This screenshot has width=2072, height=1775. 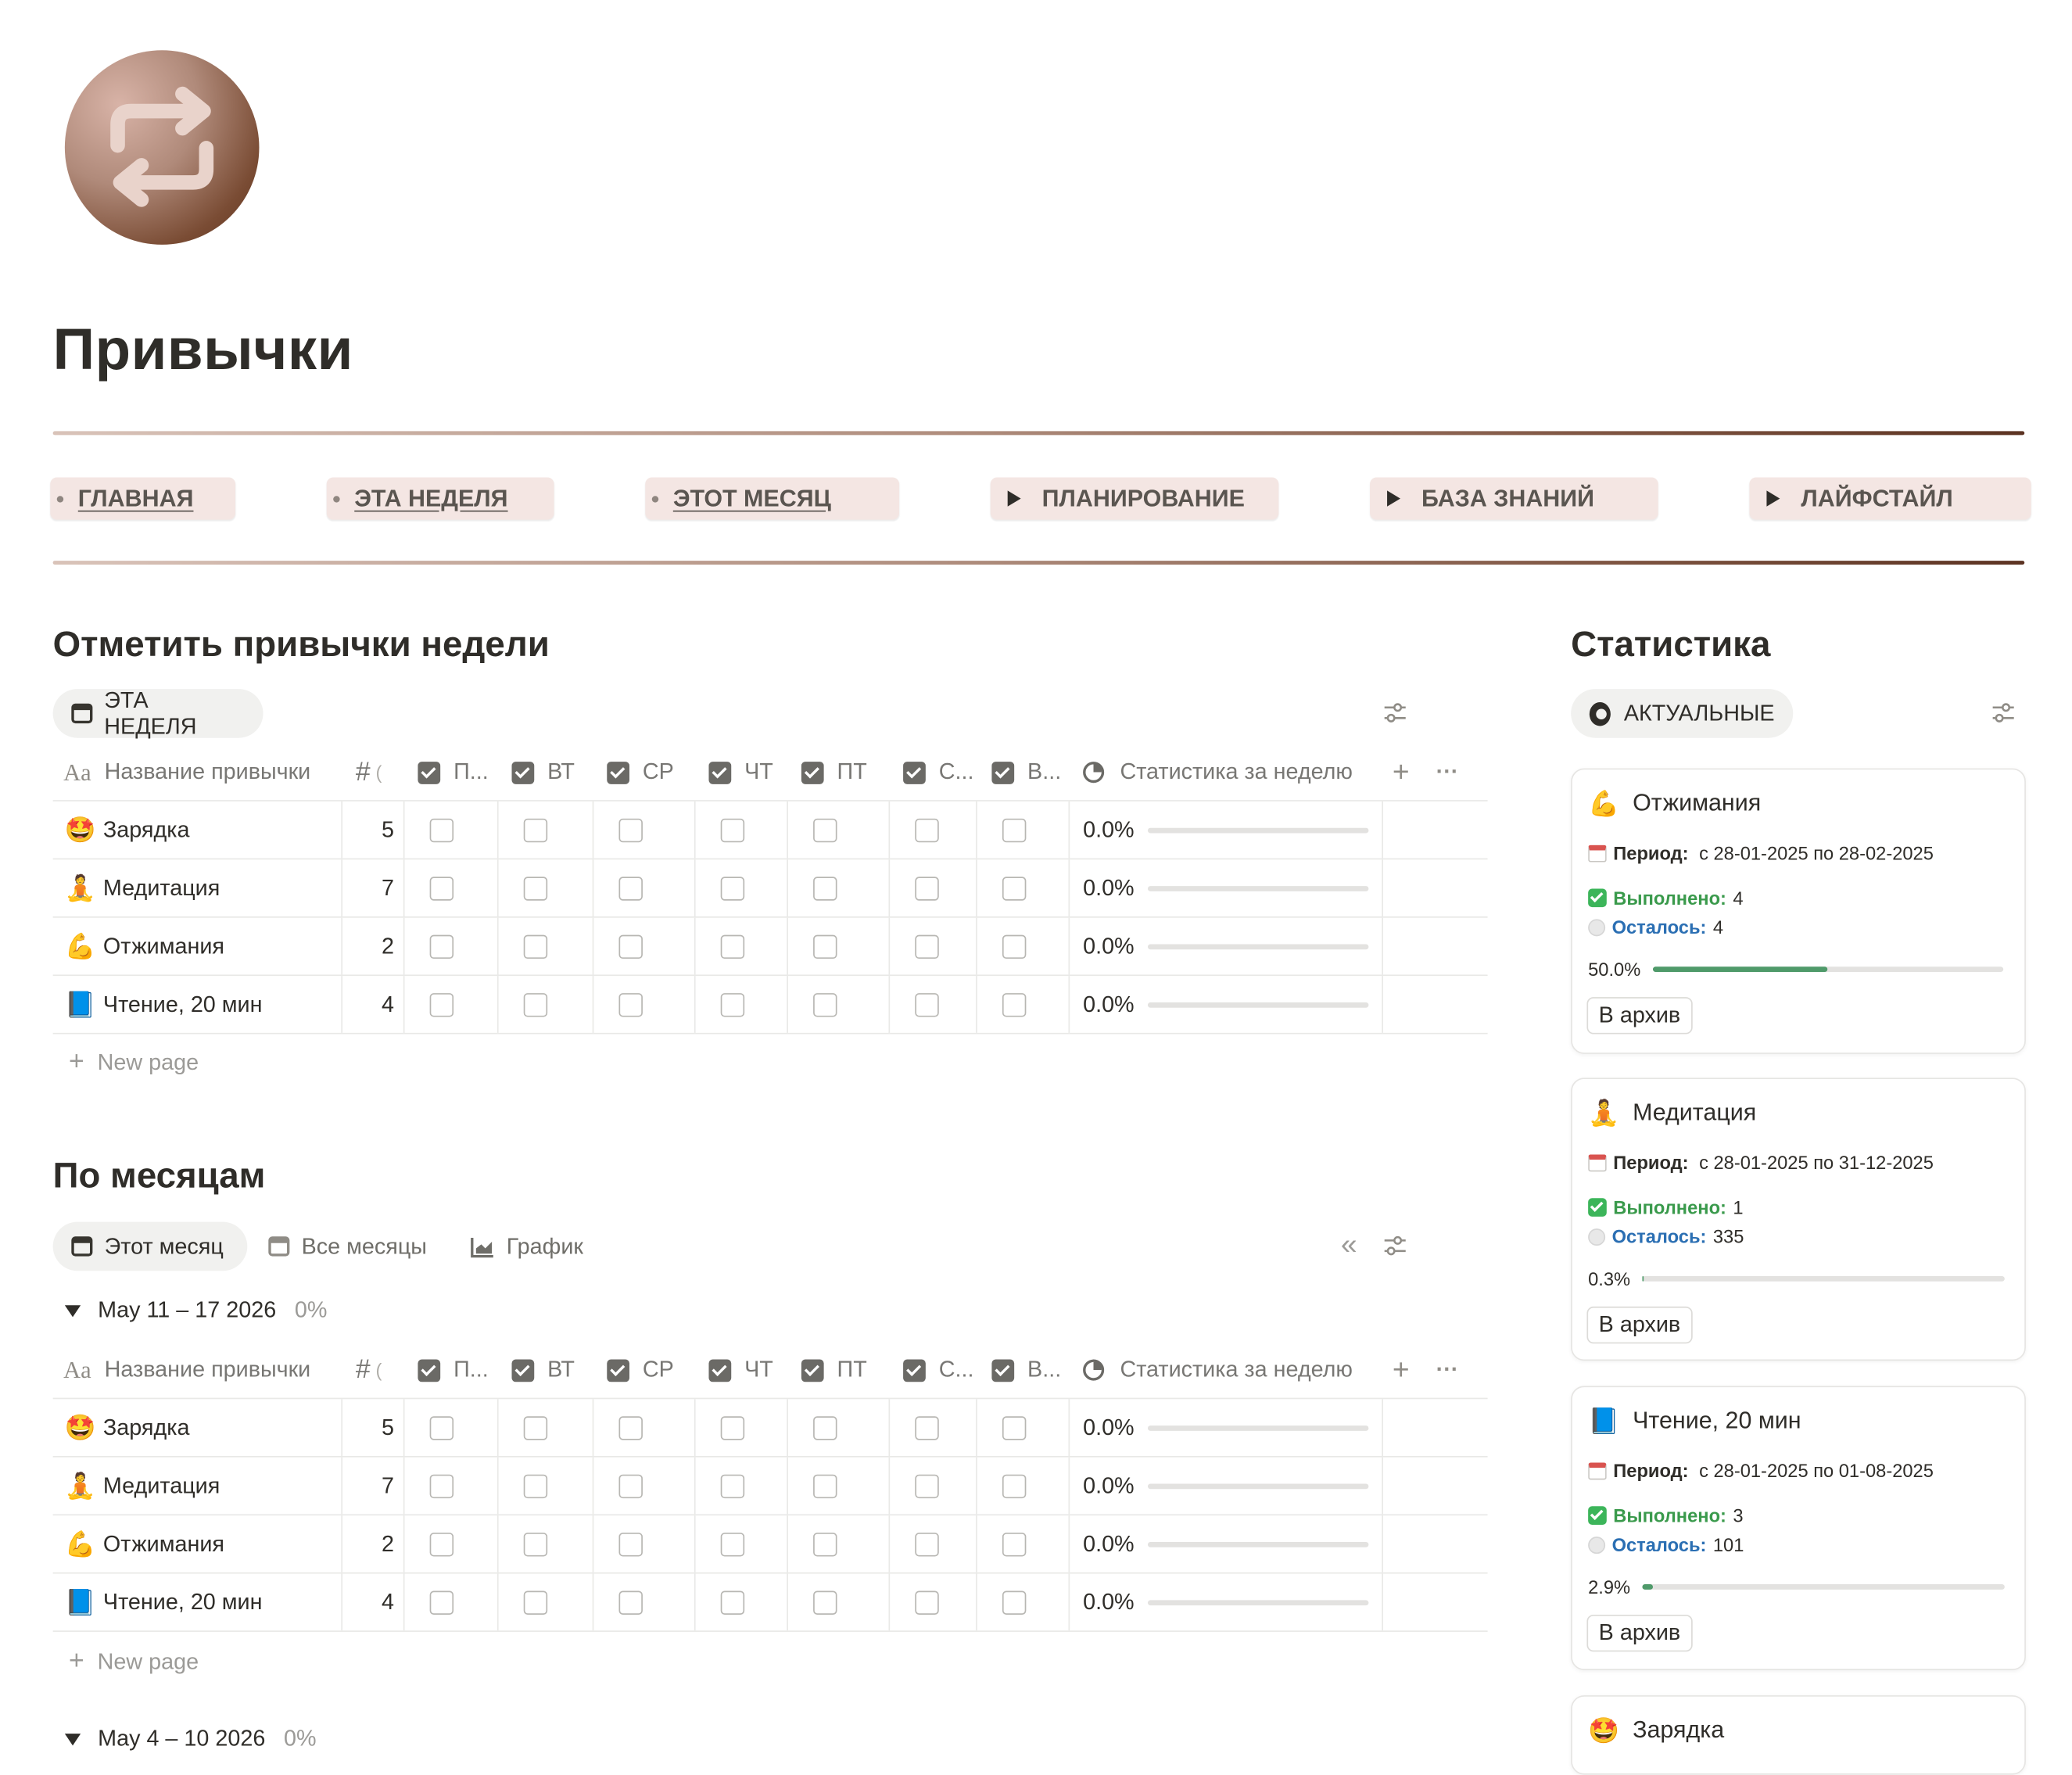 What do you see at coordinates (558, 1370) in the screenshot?
I see `column-header-tue: ВТ` at bounding box center [558, 1370].